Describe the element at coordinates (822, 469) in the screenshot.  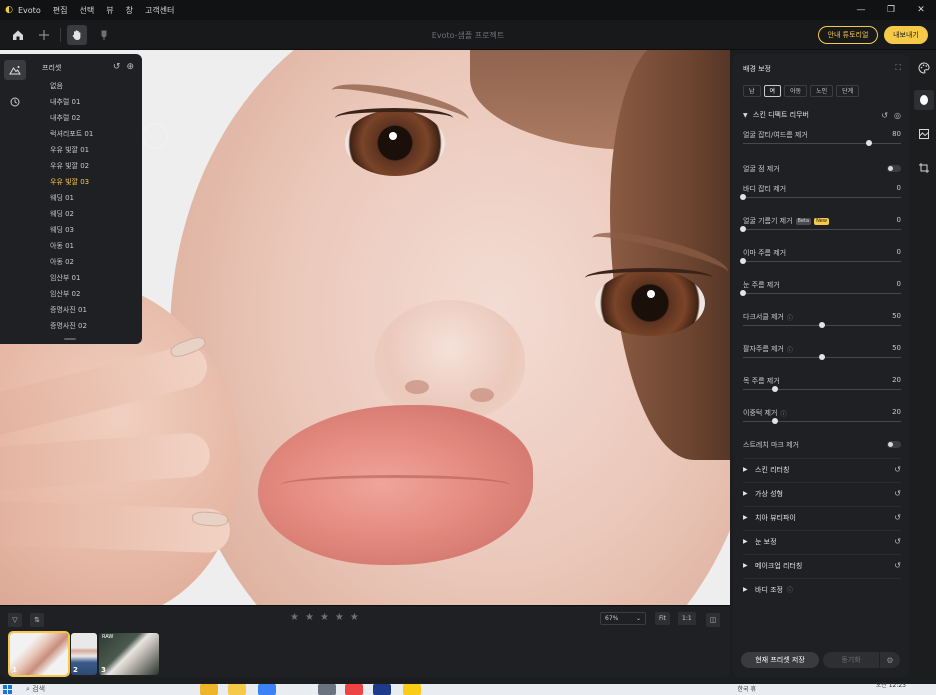
I see `section-skin-retouch: ▶ 스킨 리터칭 ↺` at that location.